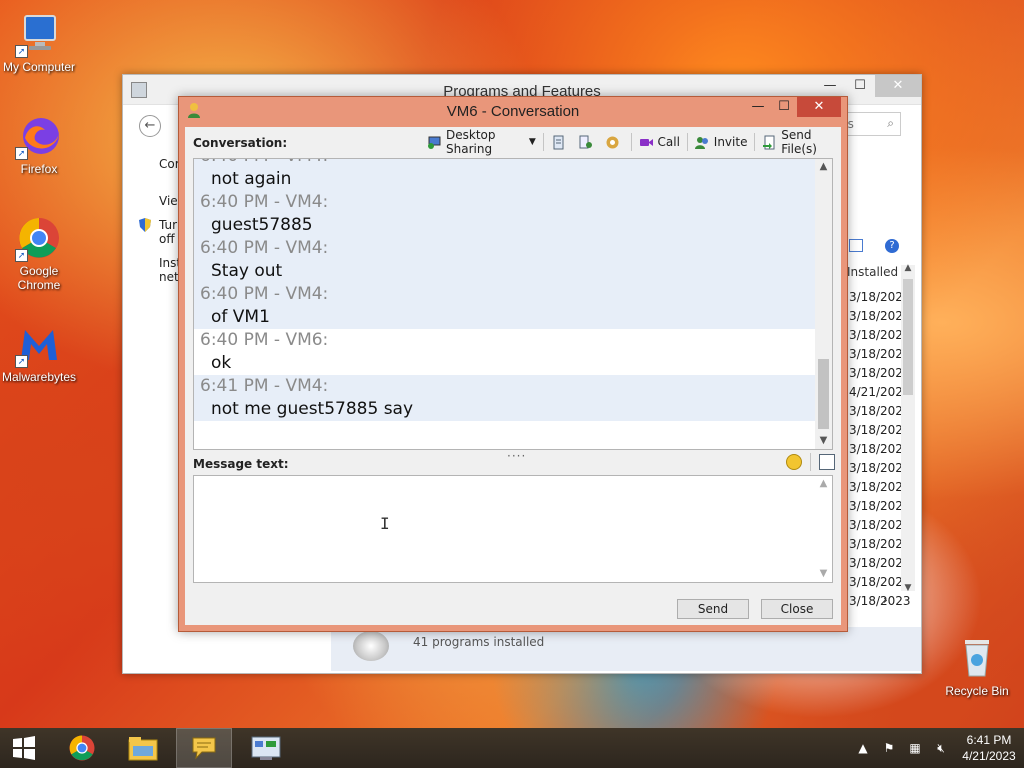 This screenshot has height=768, width=1024. I want to click on message-item: 6:40 PM - VM4:not again, so click(506, 175).